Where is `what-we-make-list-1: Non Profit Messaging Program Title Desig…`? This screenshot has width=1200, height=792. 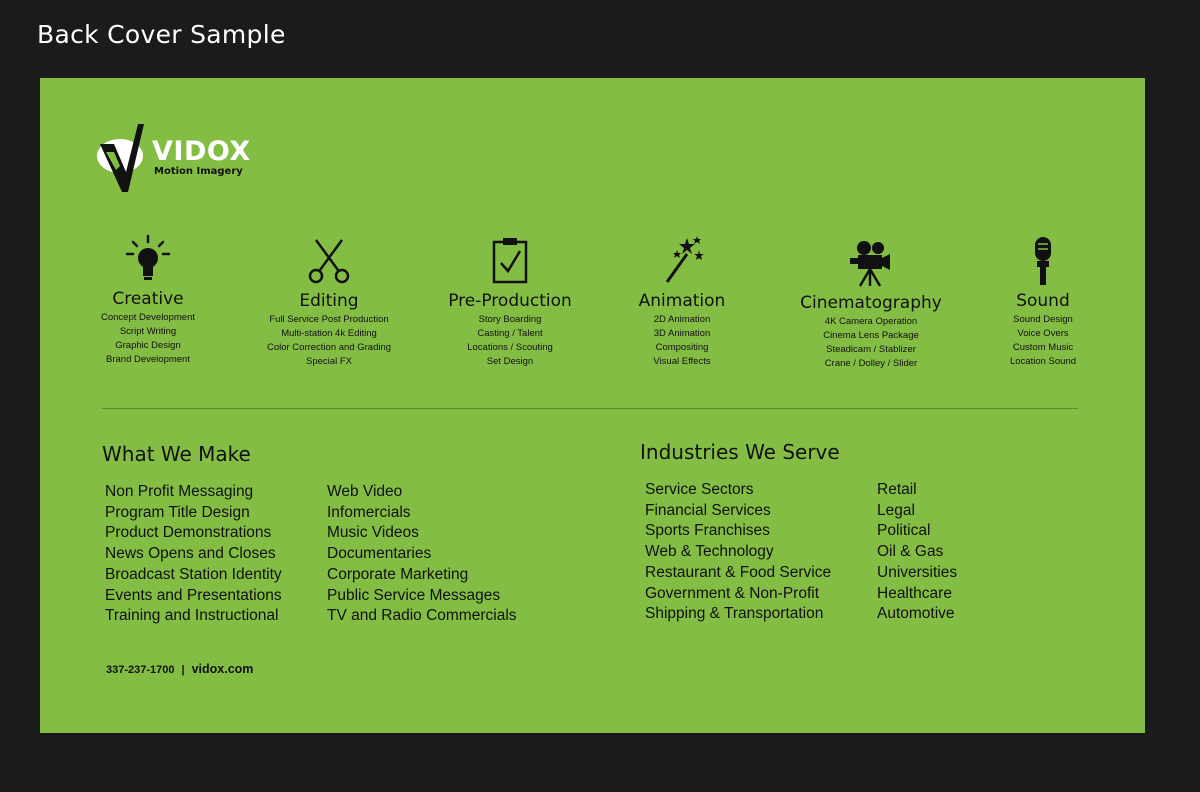
what-we-make-list-1: Non Profit Messaging Program Title Desig… is located at coordinates (193, 554).